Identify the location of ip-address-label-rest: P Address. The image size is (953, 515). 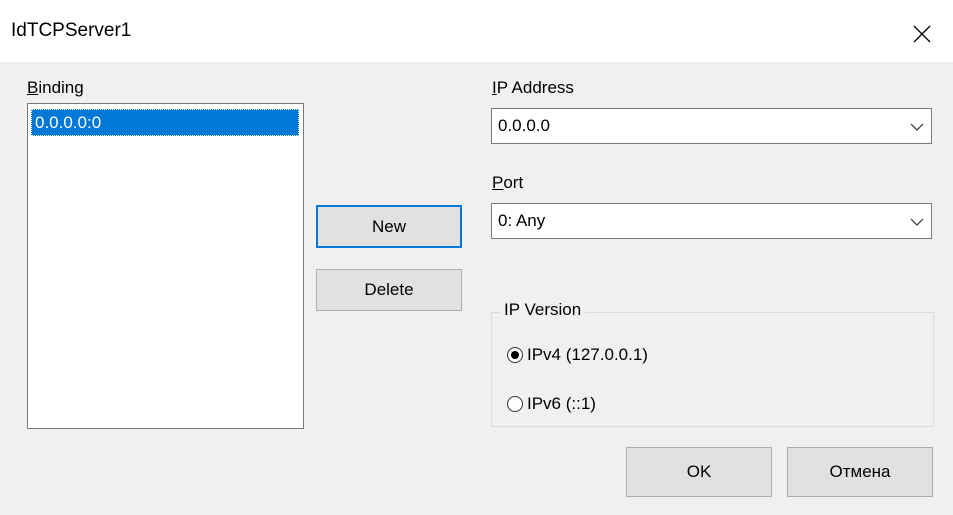
(535, 87).